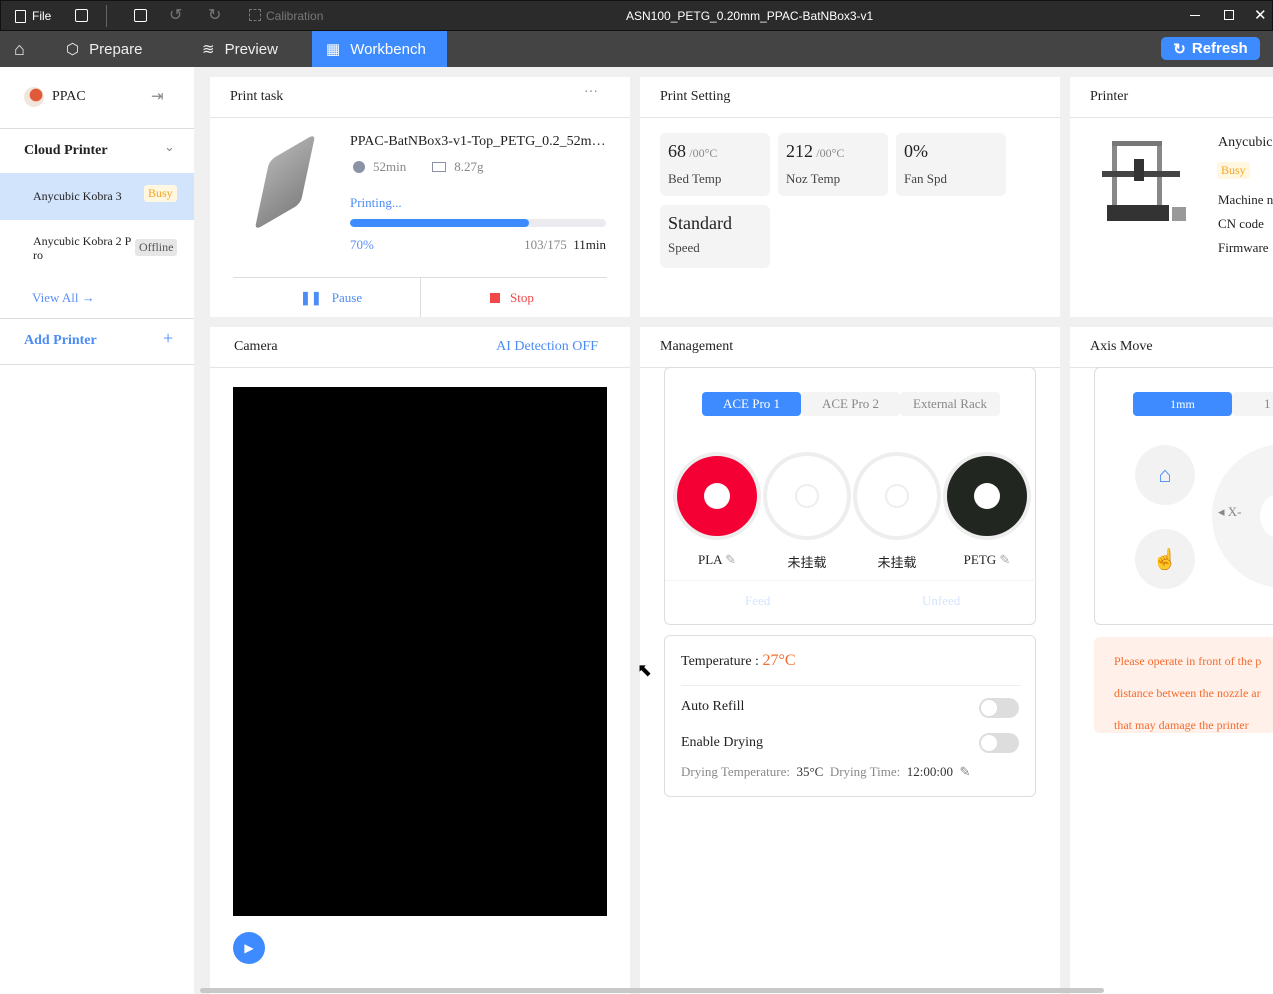  What do you see at coordinates (652, 990) in the screenshot?
I see `horizontal-scrollbar` at bounding box center [652, 990].